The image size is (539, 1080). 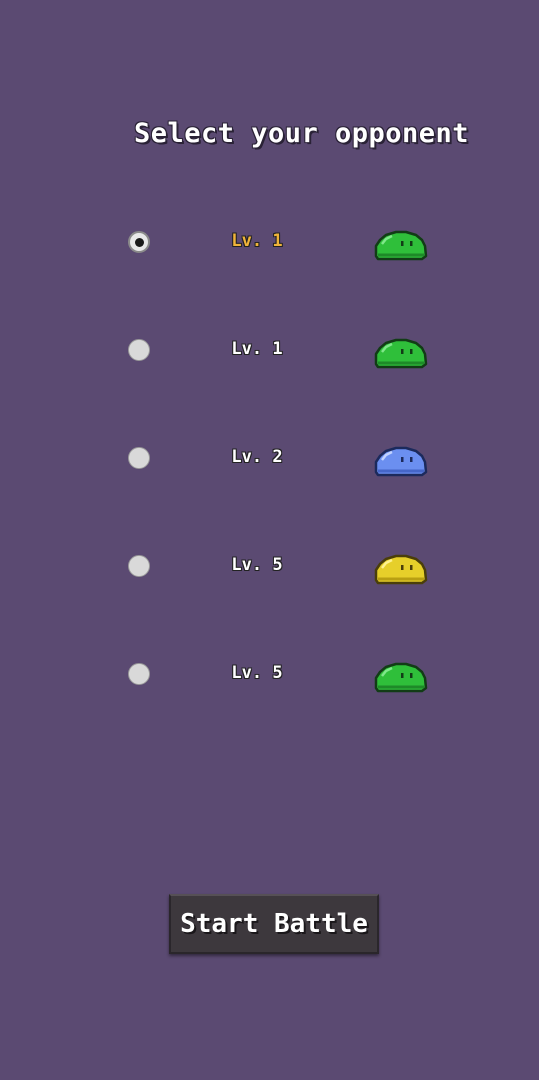 I want to click on opponent-row-3: Lv. 2, so click(x=269, y=458).